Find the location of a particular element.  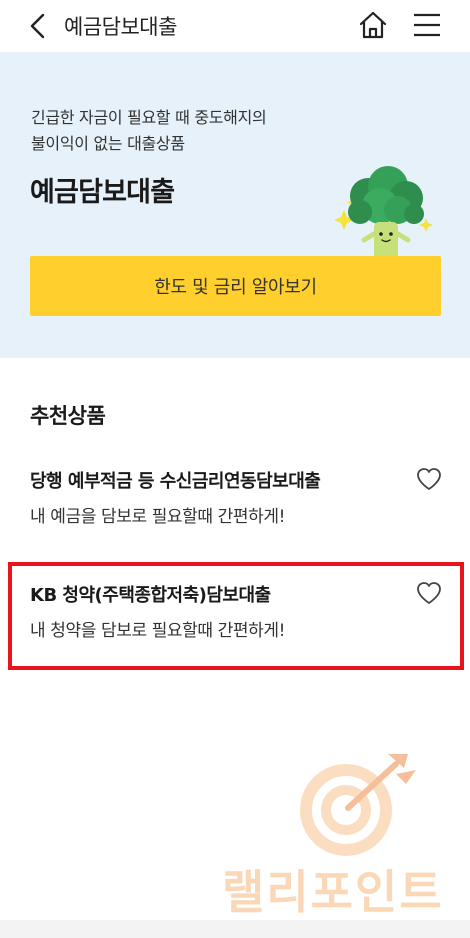

watermark-text: 랠리포인트 is located at coordinates (333, 892).